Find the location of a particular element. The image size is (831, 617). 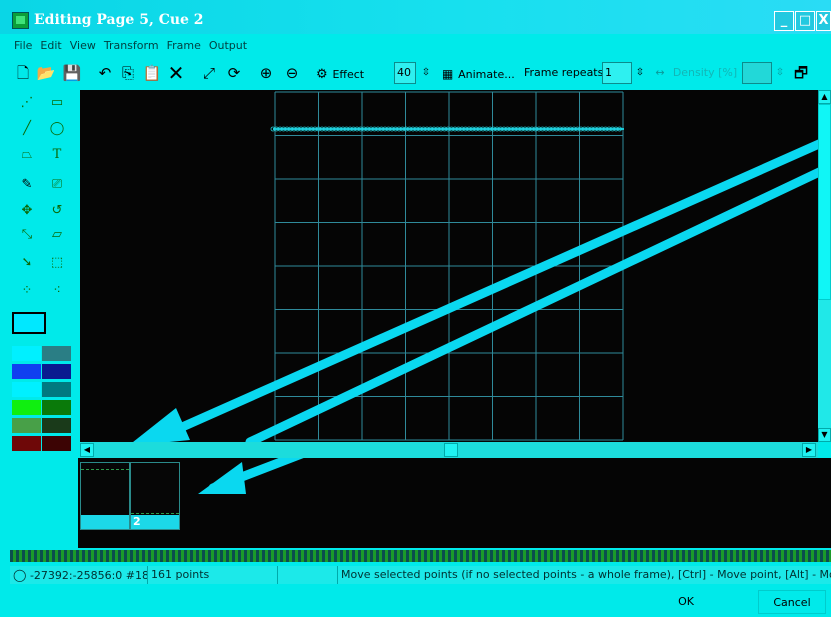

number-value: 40 is located at coordinates (404, 72).